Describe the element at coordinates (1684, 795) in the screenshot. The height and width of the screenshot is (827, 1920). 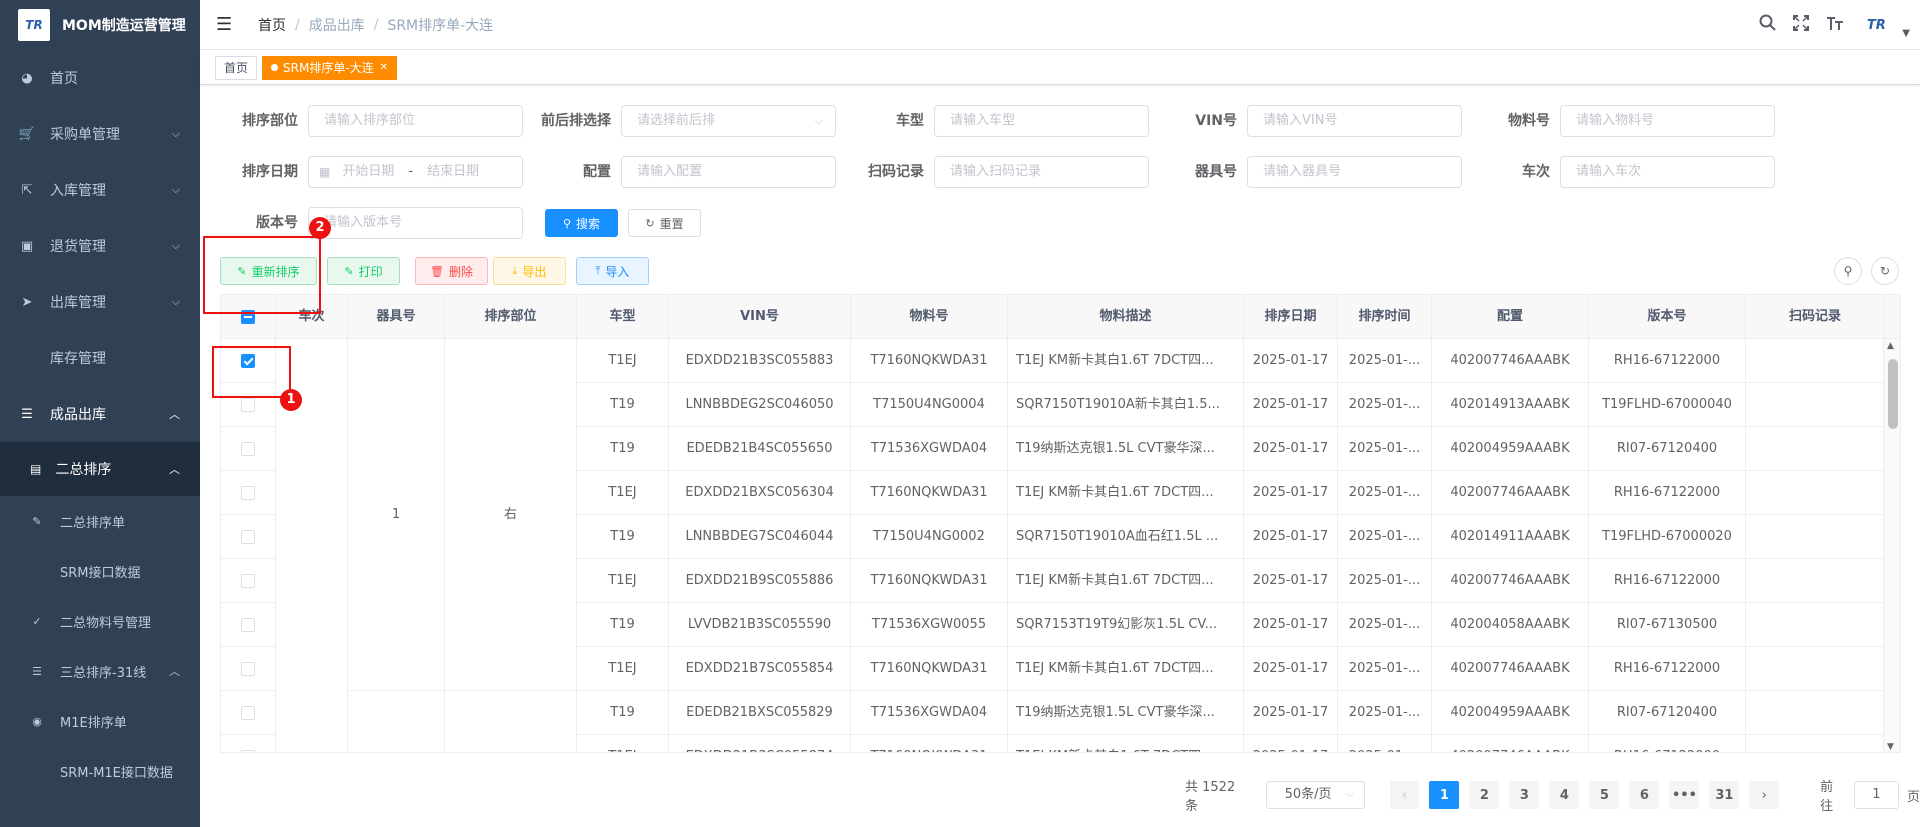
I see `page-button: •••` at that location.